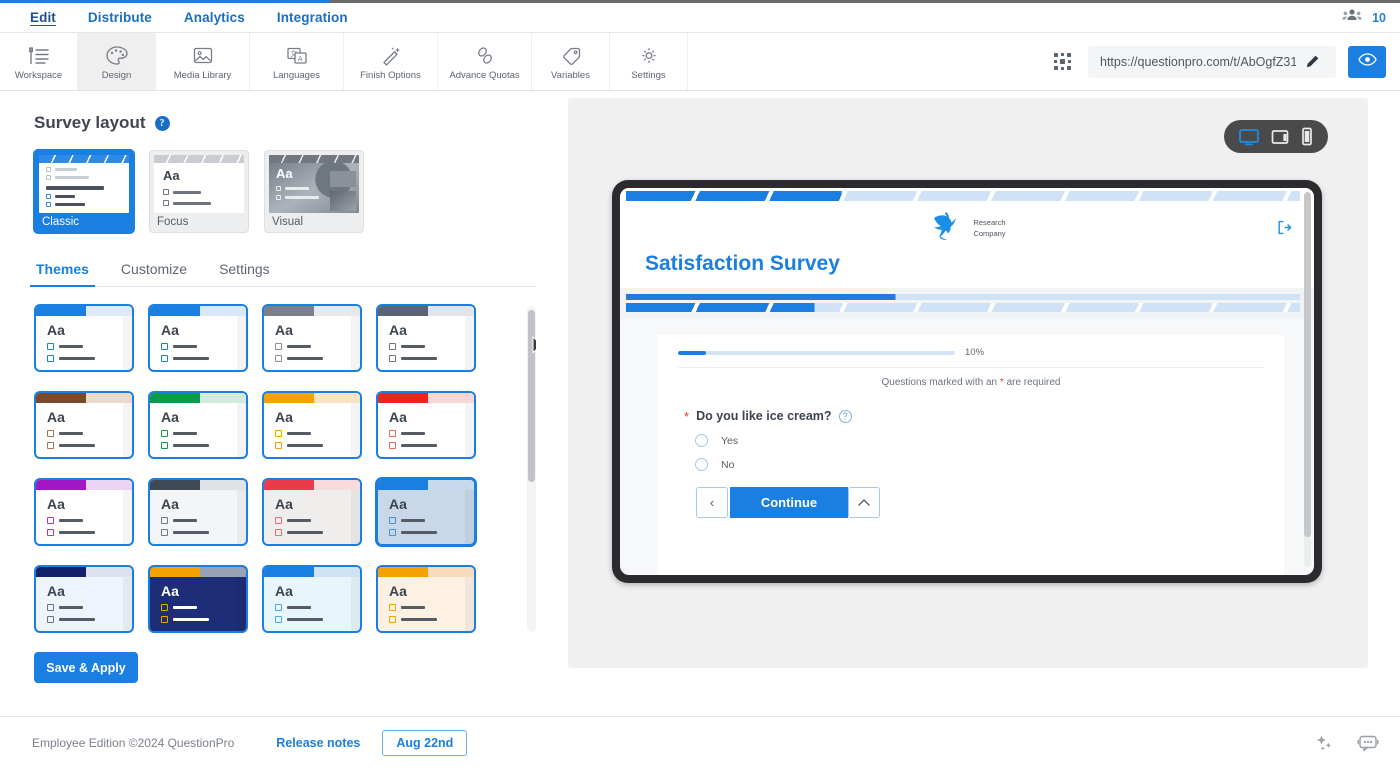 Image resolution: width=1400 pixels, height=768 pixels. I want to click on tool-design: Design, so click(117, 61).